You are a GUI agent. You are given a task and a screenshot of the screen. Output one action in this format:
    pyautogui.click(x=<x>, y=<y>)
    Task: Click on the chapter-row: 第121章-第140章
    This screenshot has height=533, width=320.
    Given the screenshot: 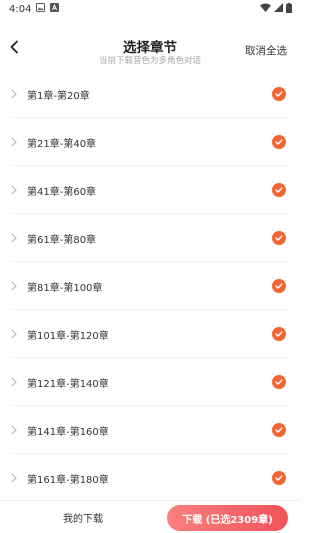 What is the action you would take?
    pyautogui.click(x=150, y=382)
    